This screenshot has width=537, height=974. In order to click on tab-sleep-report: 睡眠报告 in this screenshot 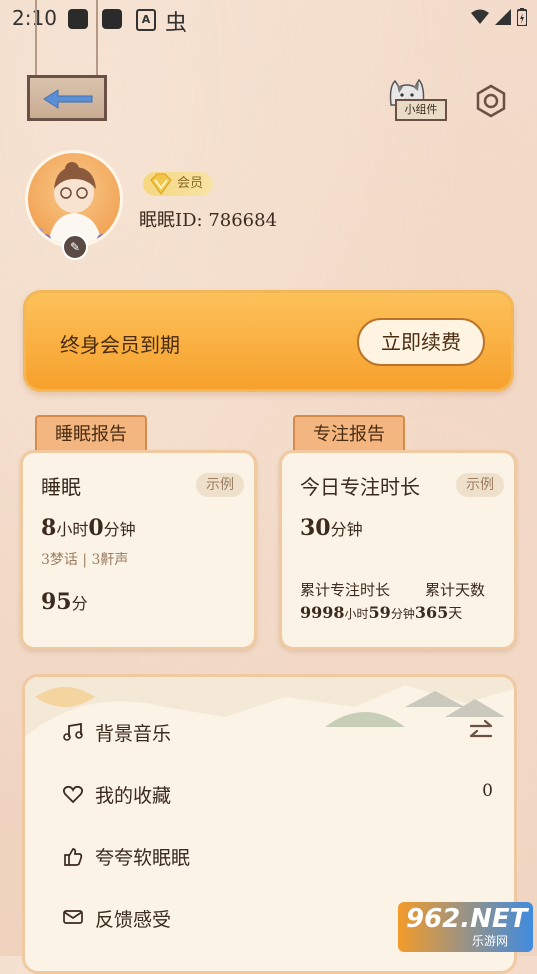, I will do `click(91, 433)`.